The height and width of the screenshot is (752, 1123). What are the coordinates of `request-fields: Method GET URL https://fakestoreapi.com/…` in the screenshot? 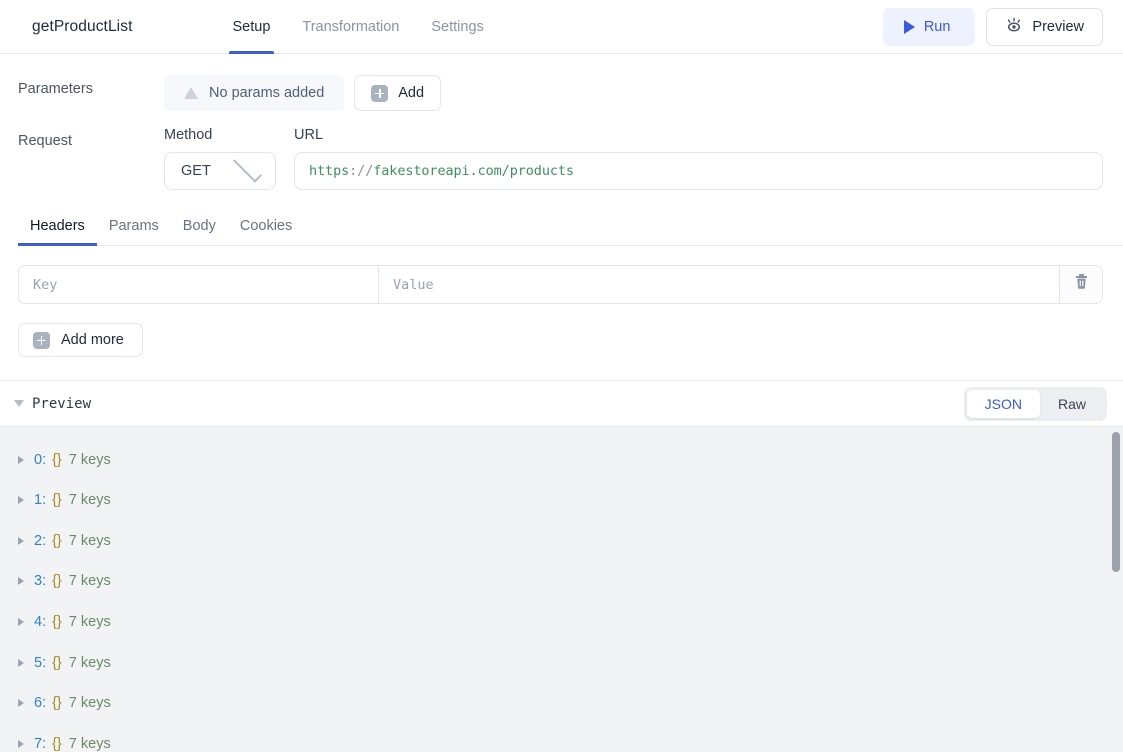 It's located at (633, 158).